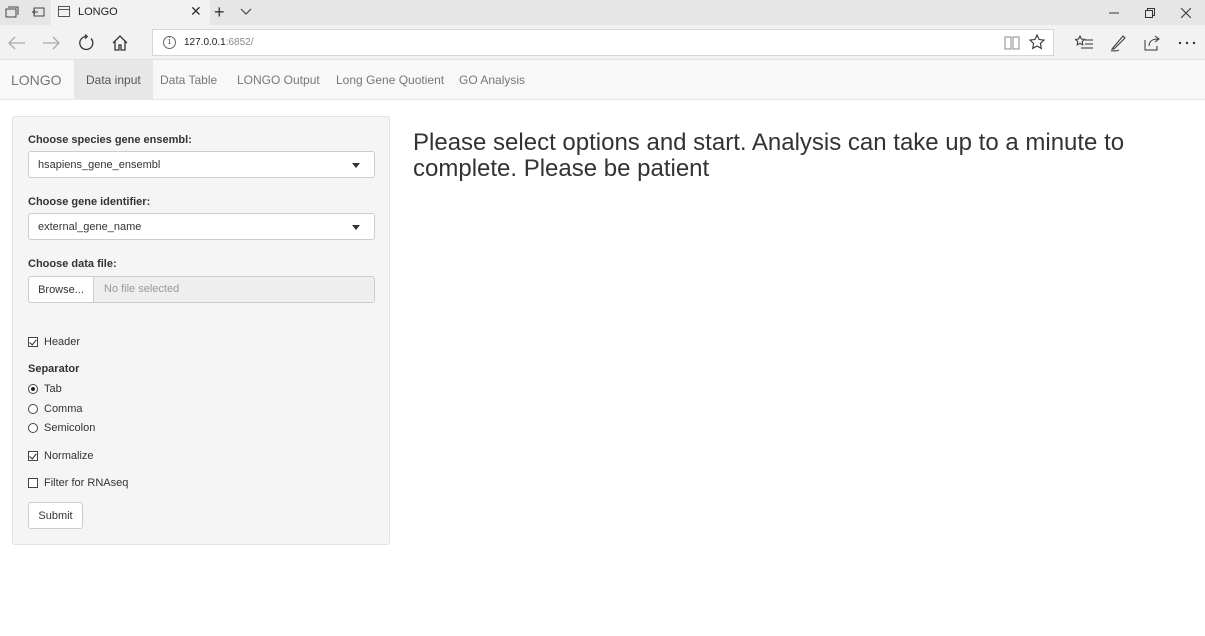  I want to click on close-tab-icon: ✕, so click(196, 11).